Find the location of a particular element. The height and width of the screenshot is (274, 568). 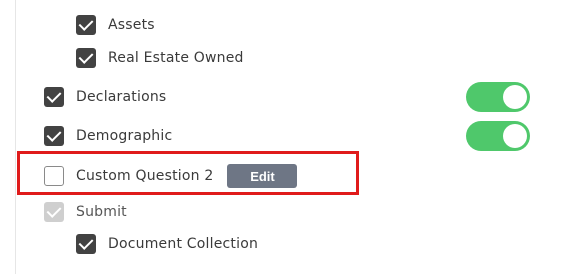

list-item-document-collection: Document Collection is located at coordinates (167, 244).